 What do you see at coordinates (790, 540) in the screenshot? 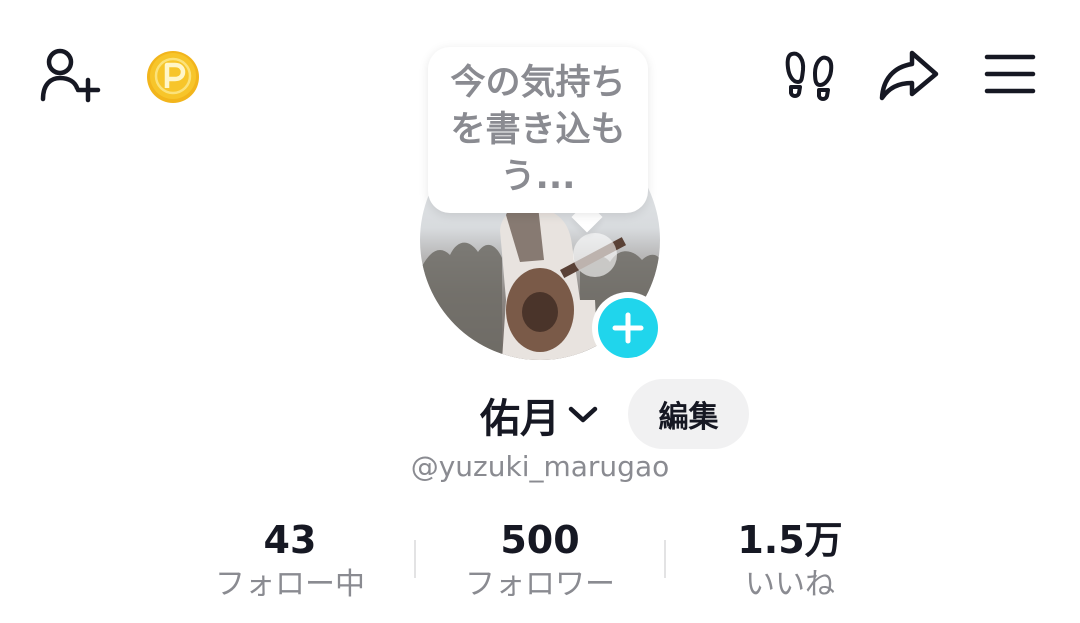
I see `stat-likes-value: 1.5万` at bounding box center [790, 540].